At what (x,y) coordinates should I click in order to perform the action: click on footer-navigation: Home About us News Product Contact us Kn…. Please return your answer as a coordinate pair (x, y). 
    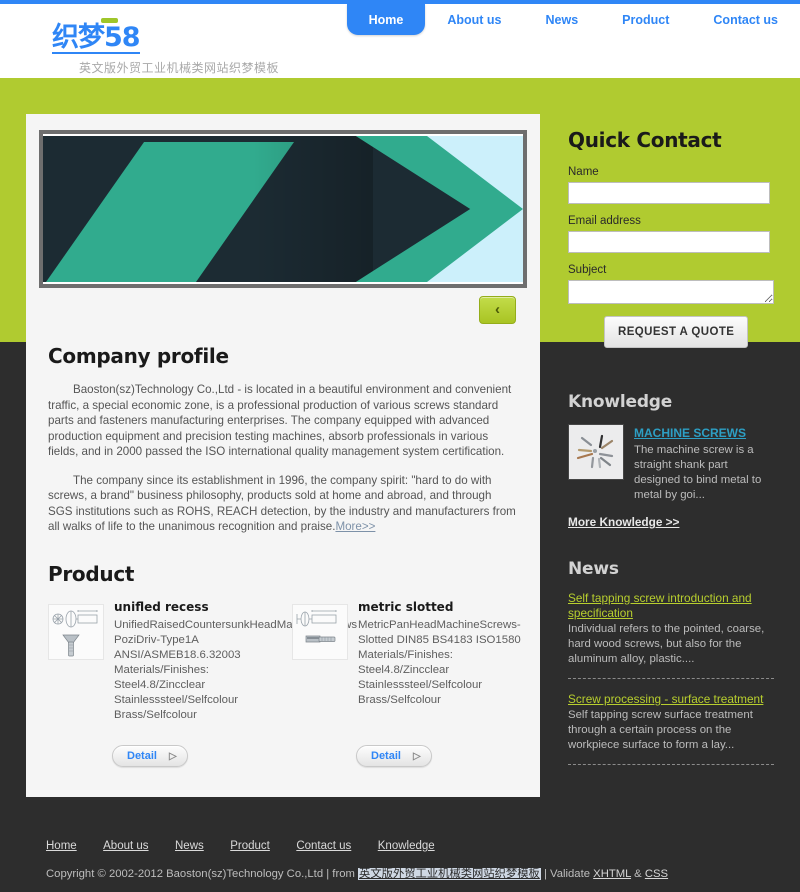
    Looking at the image, I should click on (423, 845).